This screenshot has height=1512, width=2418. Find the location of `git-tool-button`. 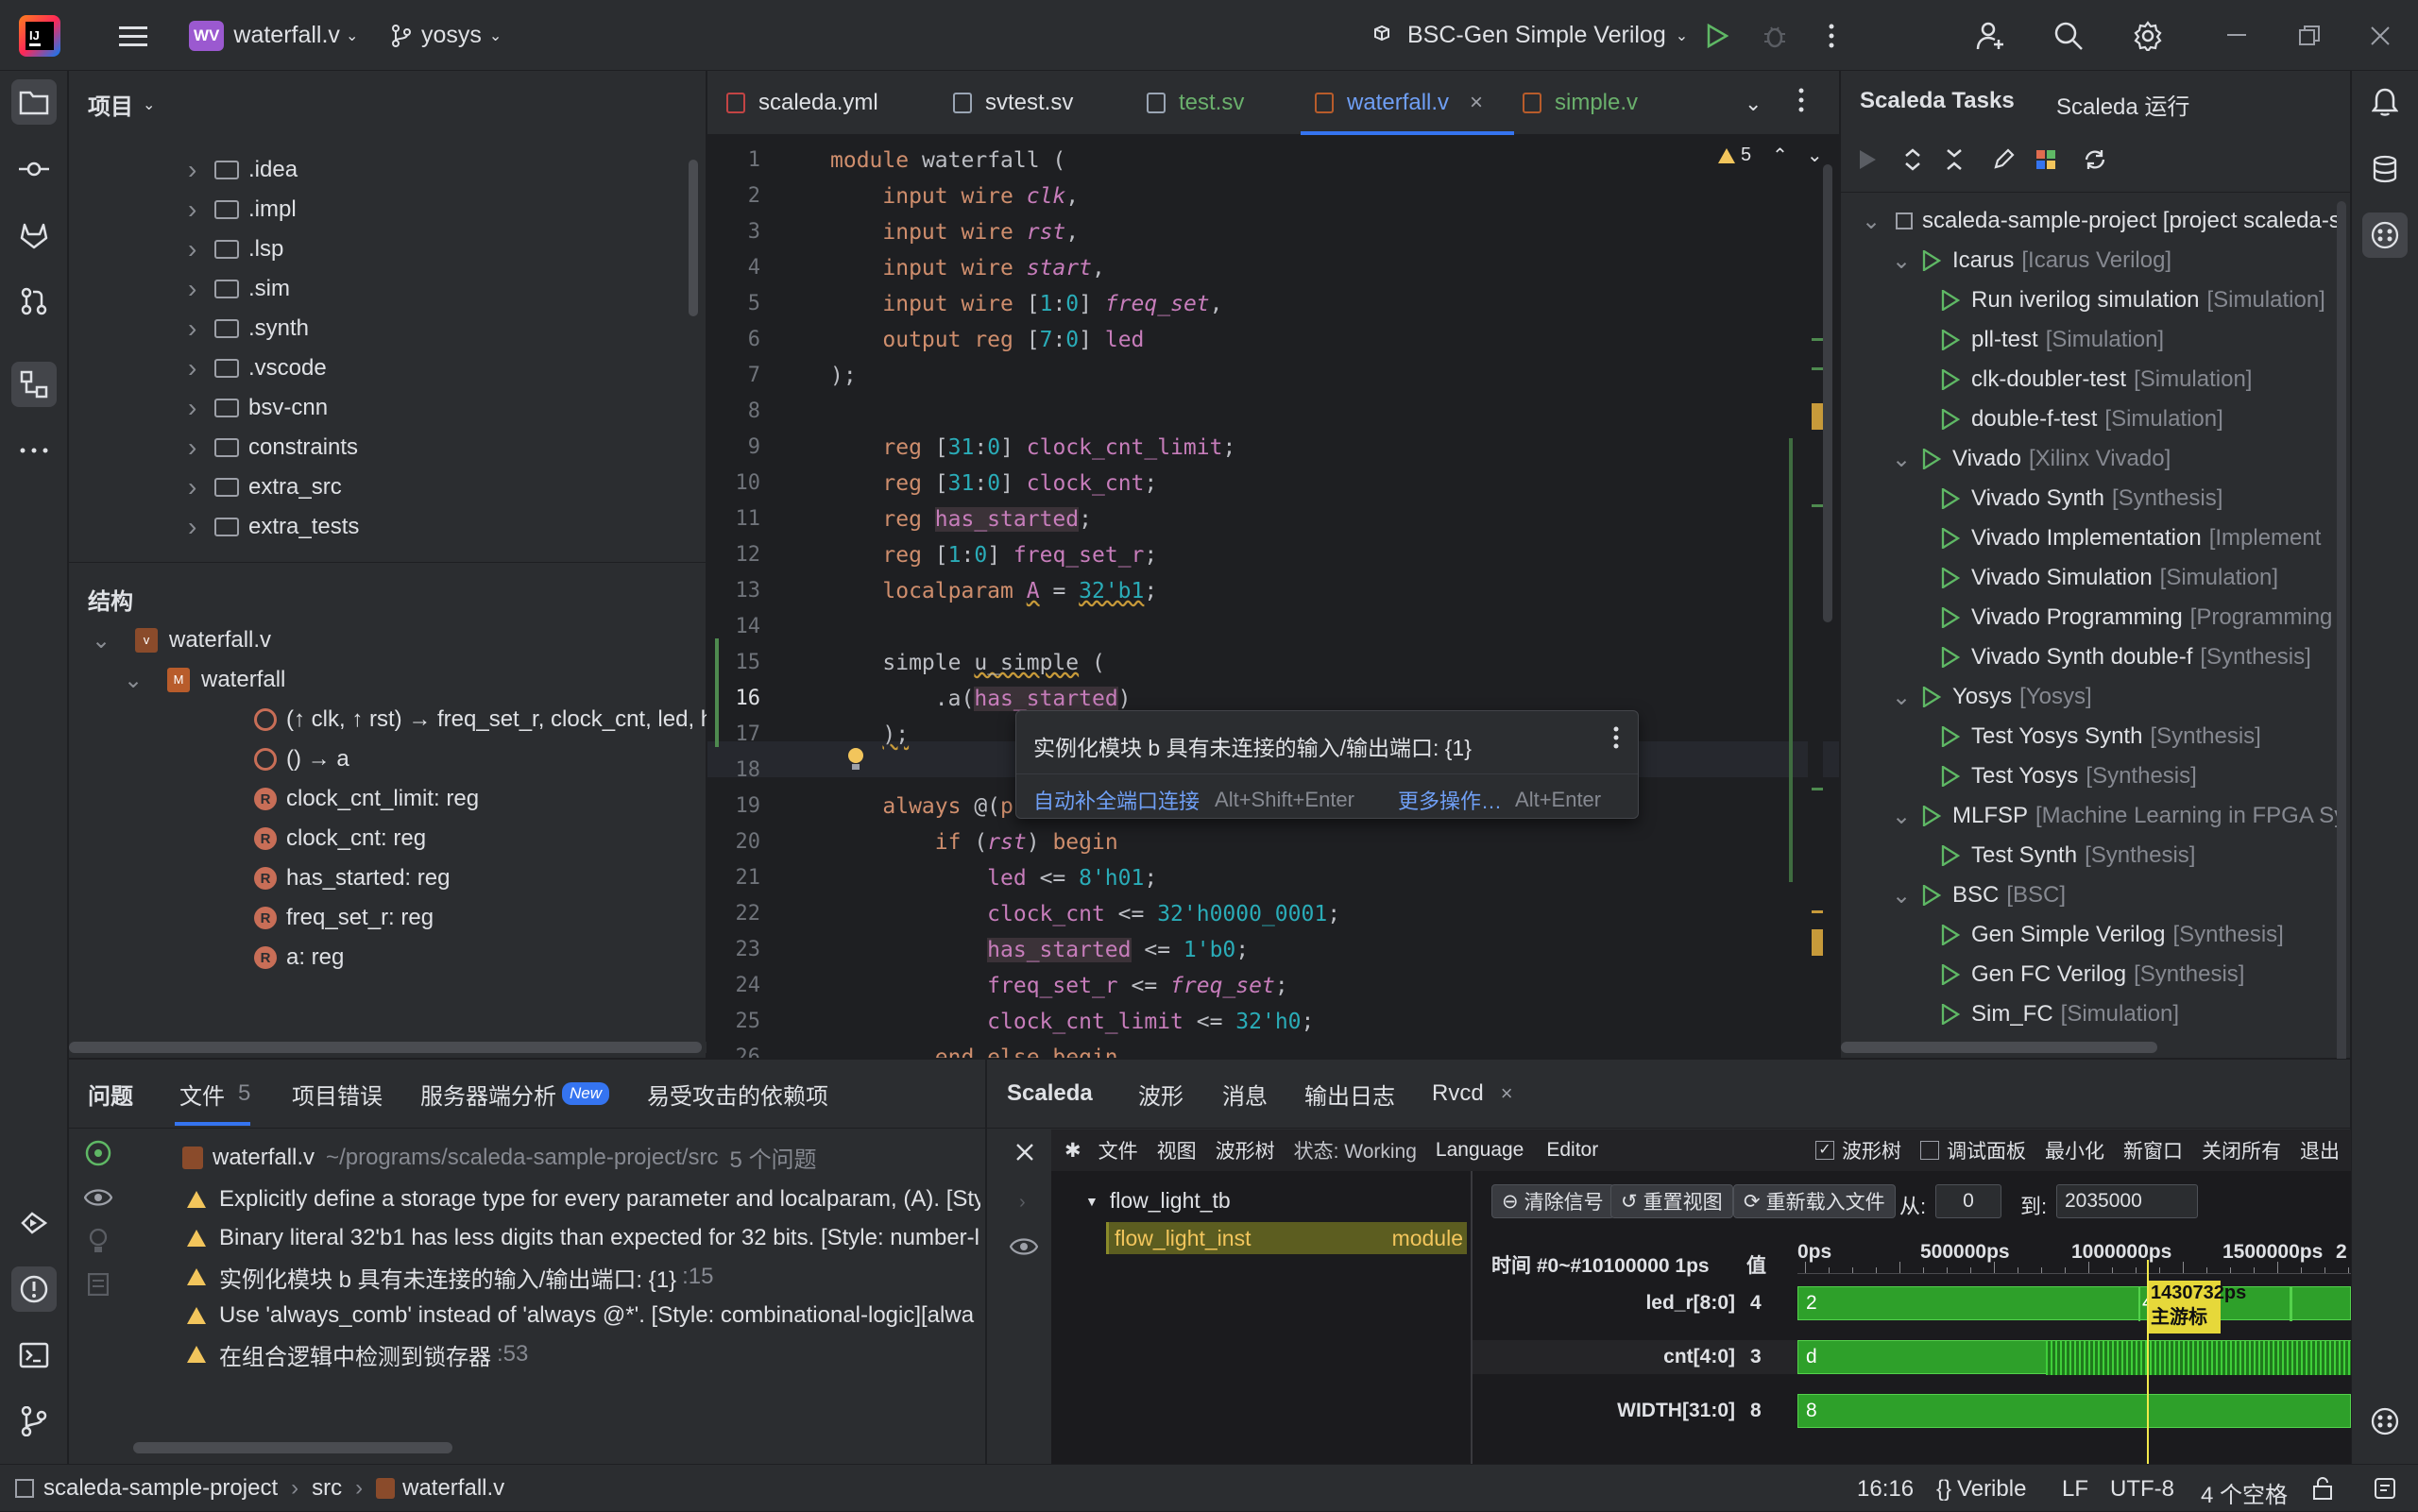

git-tool-button is located at coordinates (34, 1422).